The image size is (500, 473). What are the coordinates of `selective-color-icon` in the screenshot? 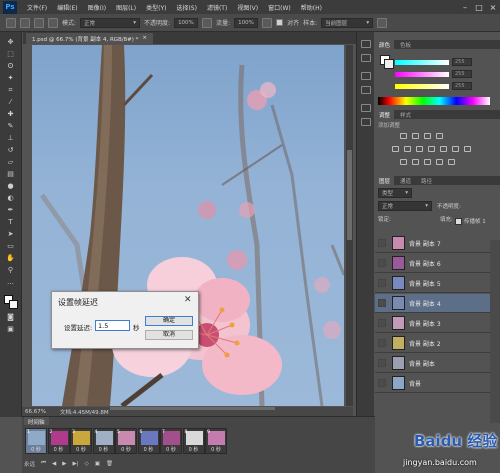 It's located at (451, 162).